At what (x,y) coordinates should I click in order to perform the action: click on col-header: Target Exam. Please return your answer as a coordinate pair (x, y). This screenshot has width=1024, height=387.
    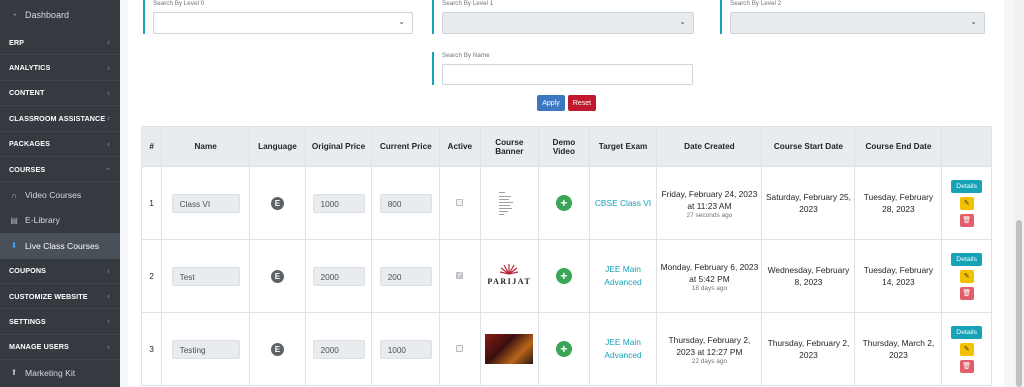
    Looking at the image, I should click on (623, 146).